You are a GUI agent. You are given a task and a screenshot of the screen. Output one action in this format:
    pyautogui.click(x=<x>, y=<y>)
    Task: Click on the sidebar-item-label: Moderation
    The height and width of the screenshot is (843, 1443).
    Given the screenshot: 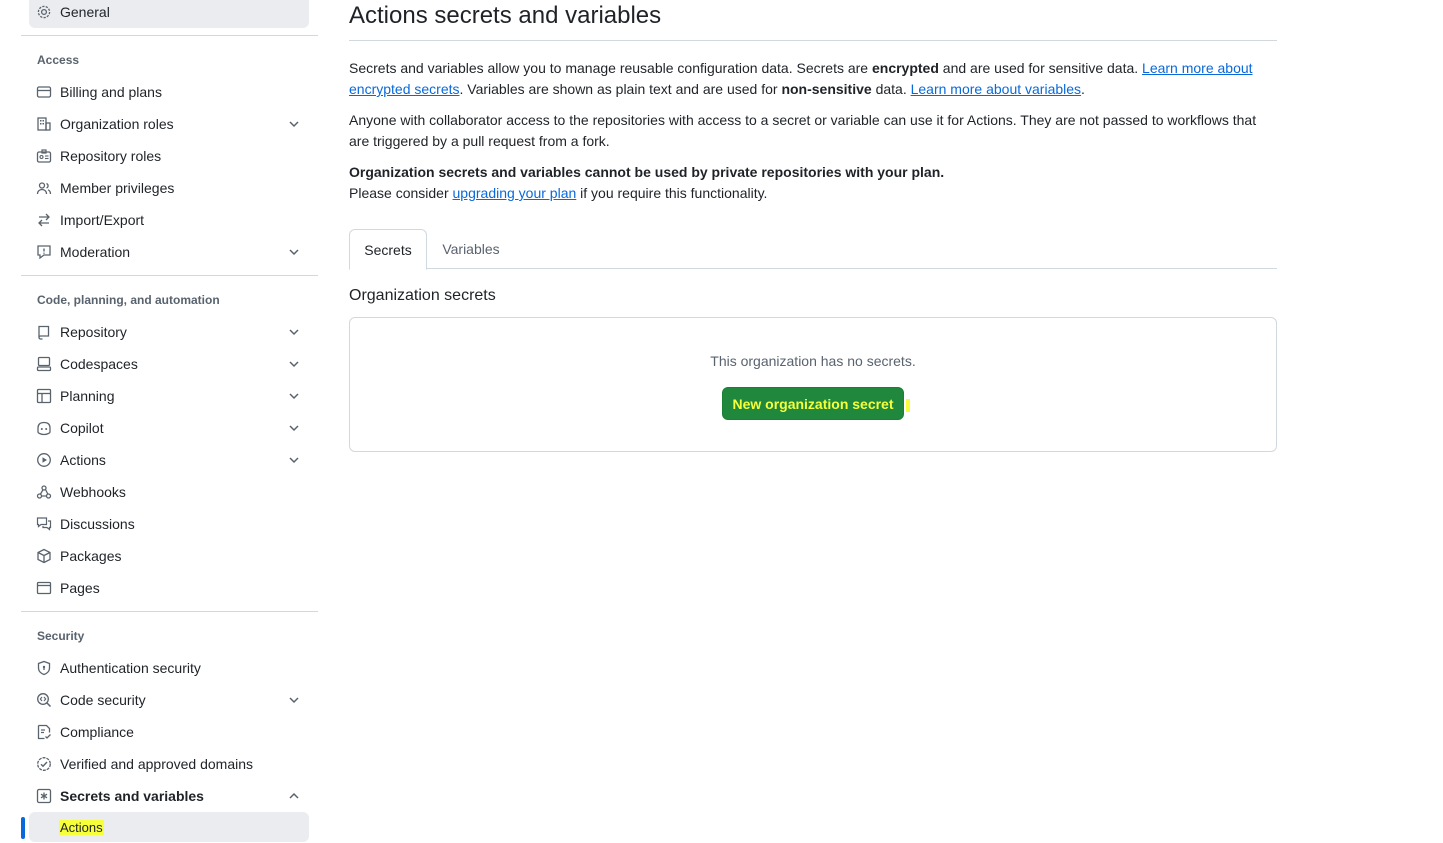 What is the action you would take?
    pyautogui.click(x=95, y=252)
    